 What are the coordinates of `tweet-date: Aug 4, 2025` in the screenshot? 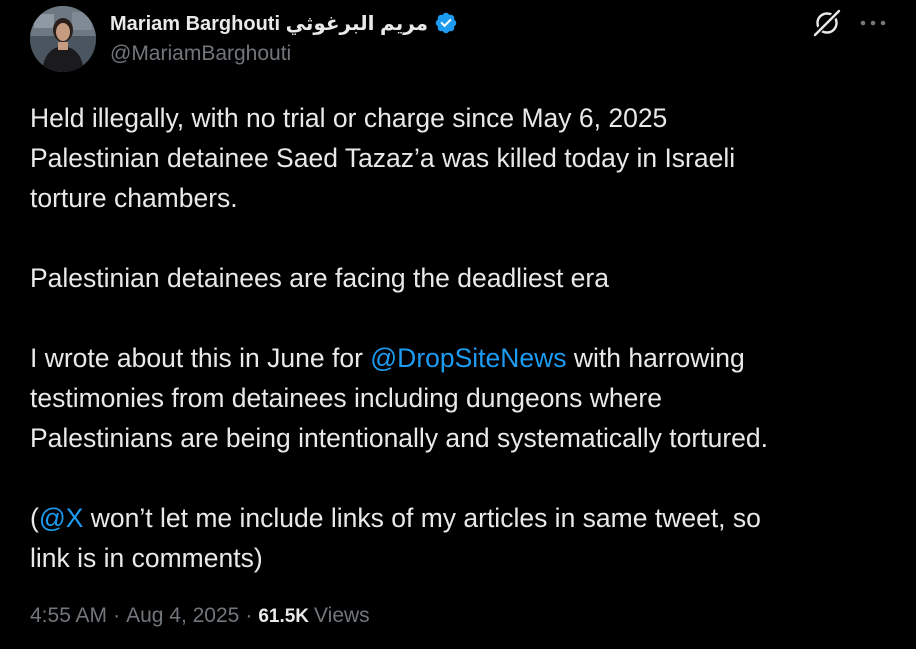 It's located at (182, 616).